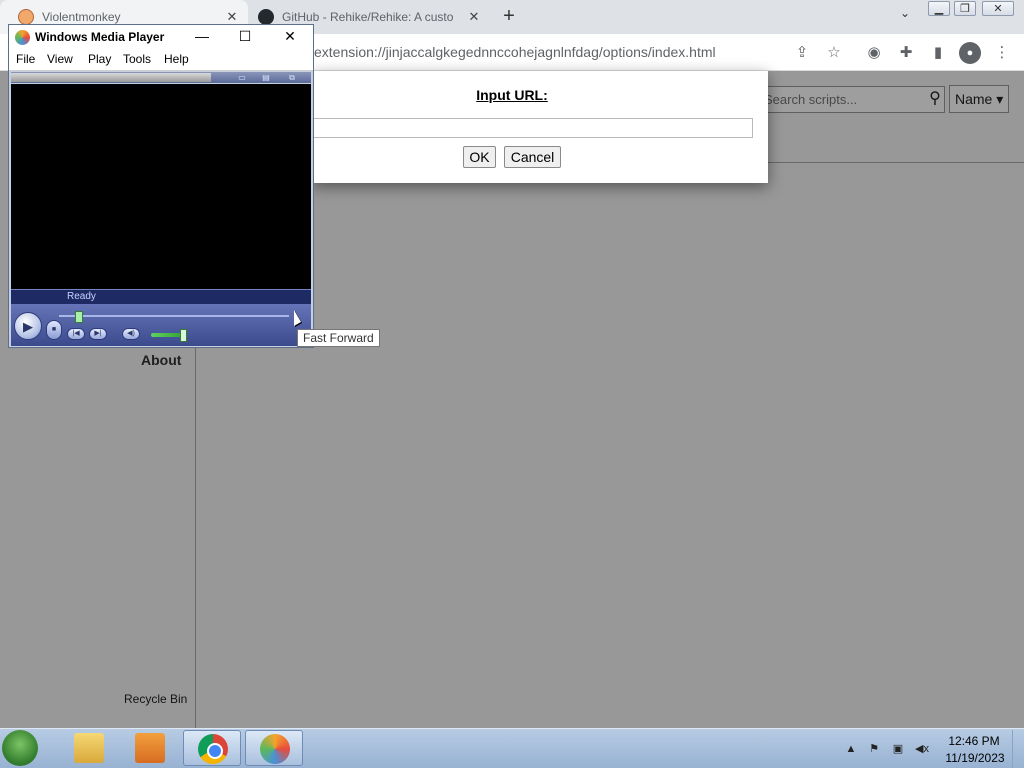 The width and height of the screenshot is (1024, 768). What do you see at coordinates (266, 77) in the screenshot?
I see `wmp-compact-icon: ▤` at bounding box center [266, 77].